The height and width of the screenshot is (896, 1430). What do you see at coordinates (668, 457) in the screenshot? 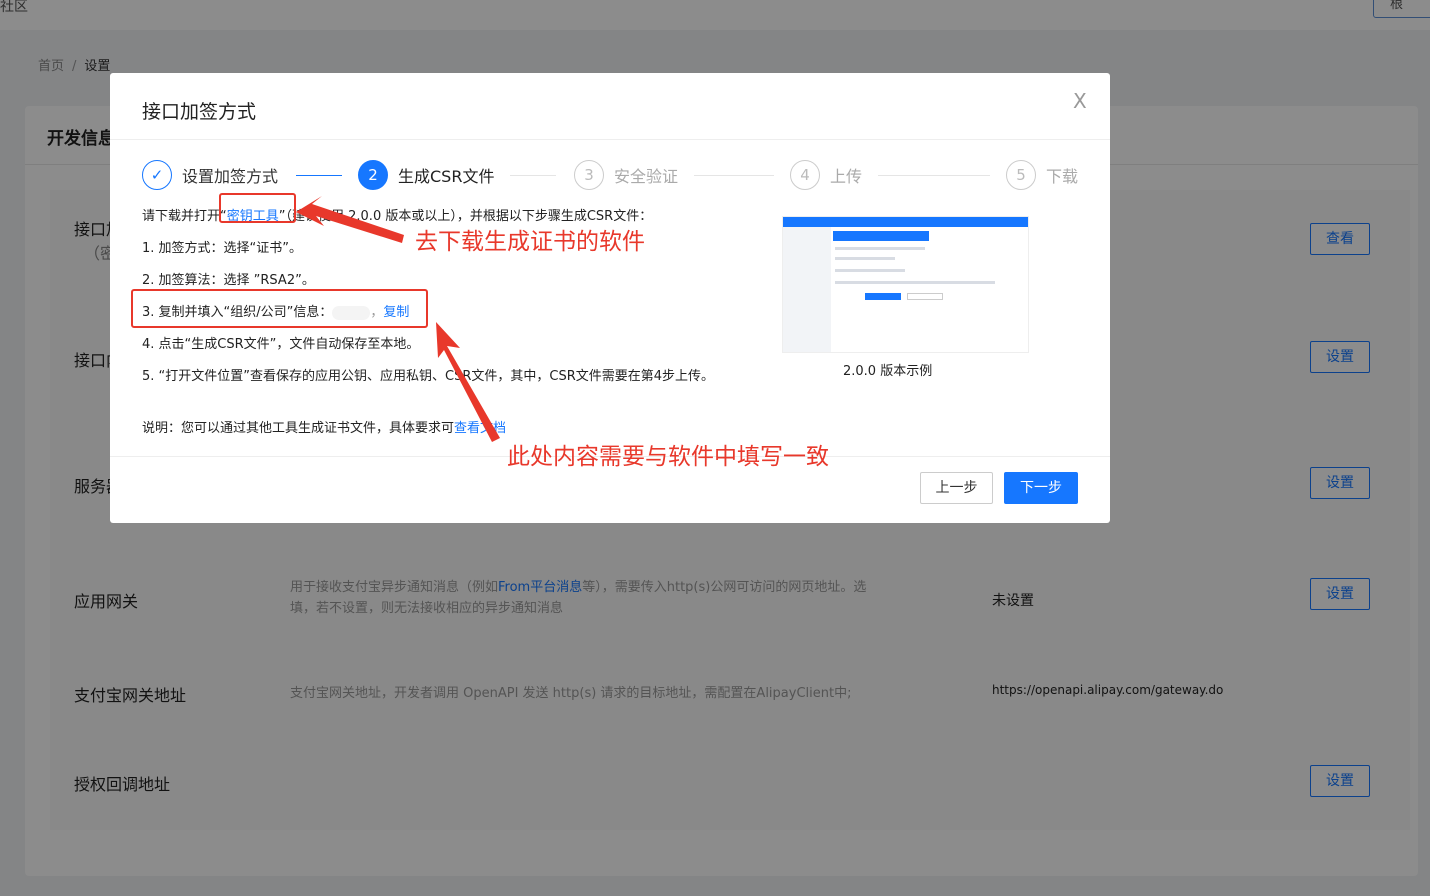
I see `annotation-consistency-hint: 此处内容需要与软件中填写一致` at bounding box center [668, 457].